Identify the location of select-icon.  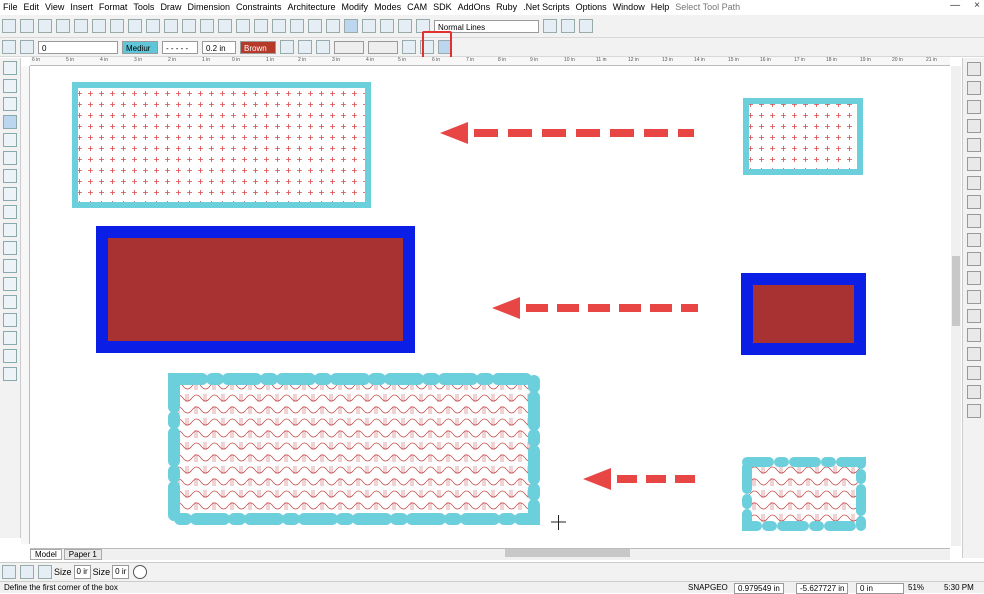
(315, 26).